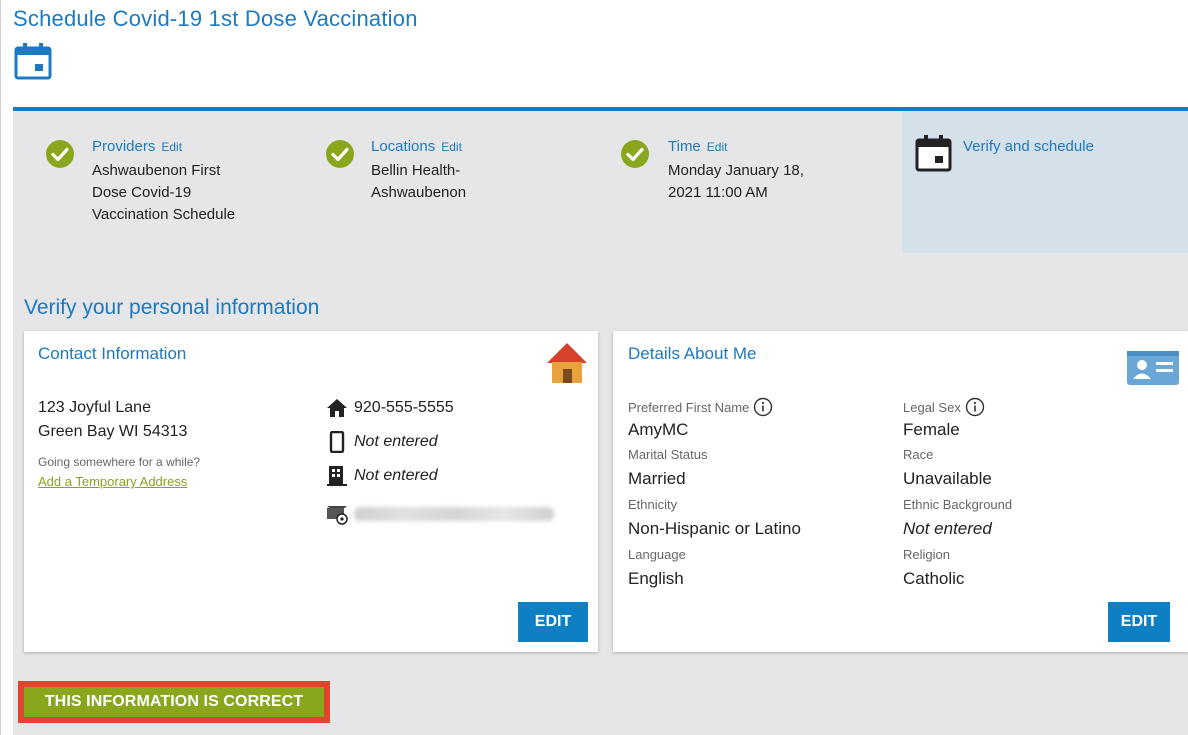 Image resolution: width=1188 pixels, height=735 pixels. Describe the element at coordinates (656, 578) in the screenshot. I see `language: English` at that location.